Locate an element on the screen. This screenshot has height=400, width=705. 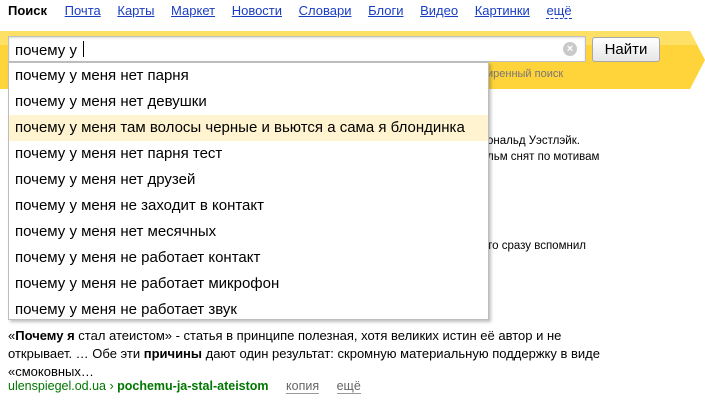
bg-text-line3: то сразу вспомнил is located at coordinates (536, 246).